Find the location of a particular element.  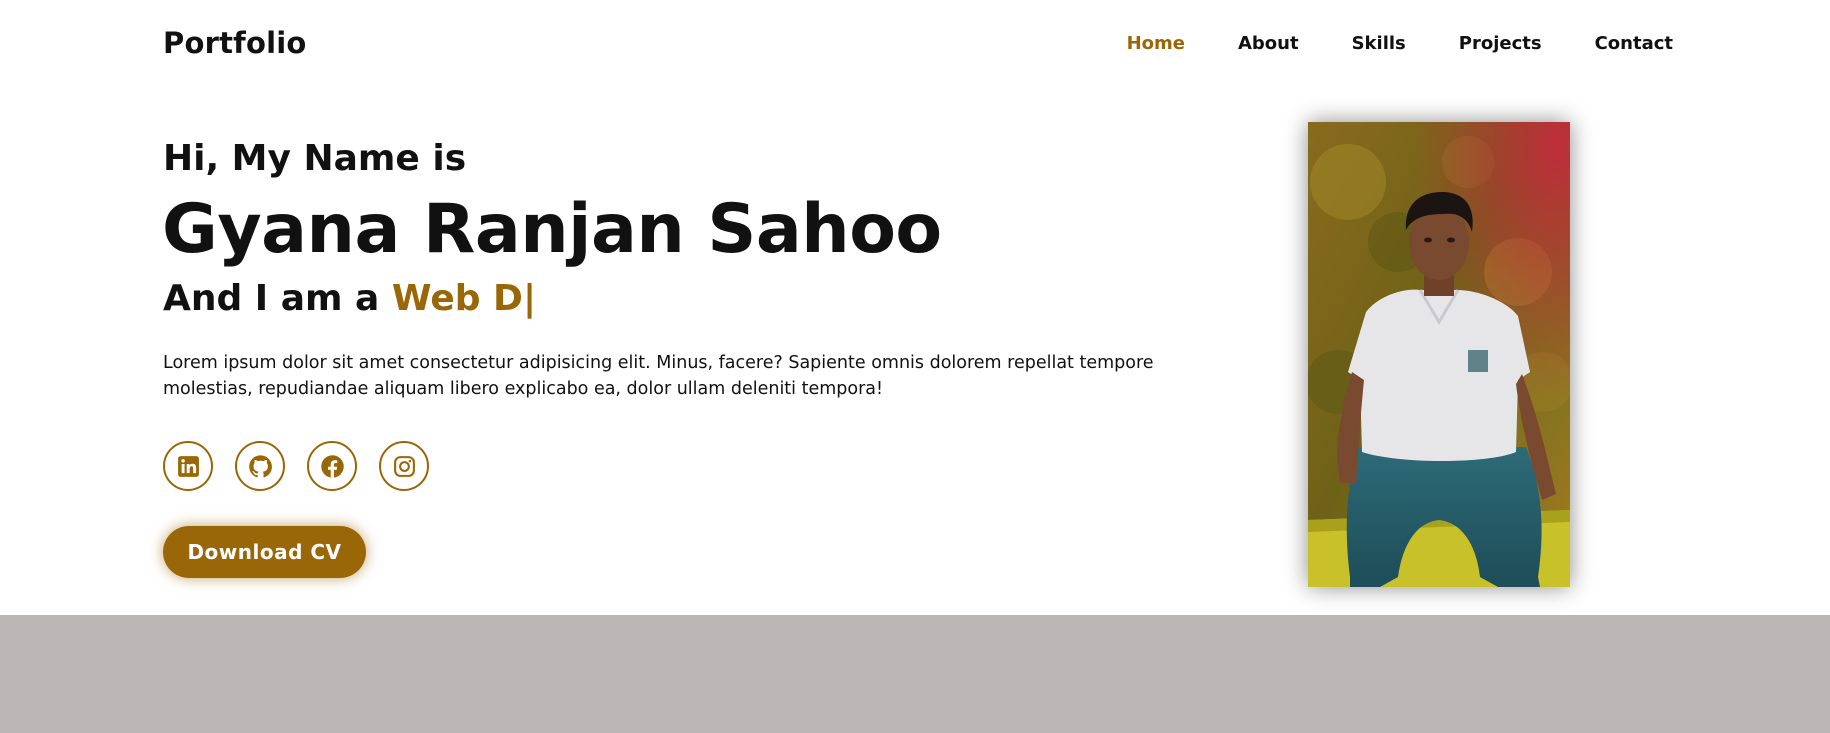

hero-greeting: Hi, My Name is is located at coordinates (315, 158).